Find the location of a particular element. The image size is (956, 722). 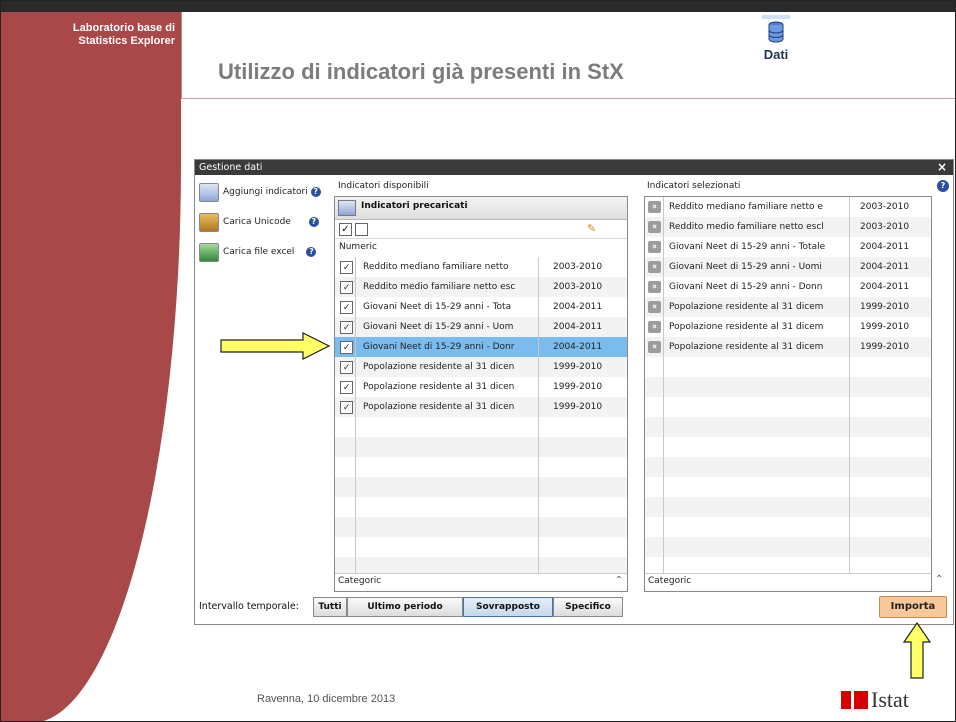

indicator-name: Reddito medio familiare netto esc is located at coordinates (439, 287).